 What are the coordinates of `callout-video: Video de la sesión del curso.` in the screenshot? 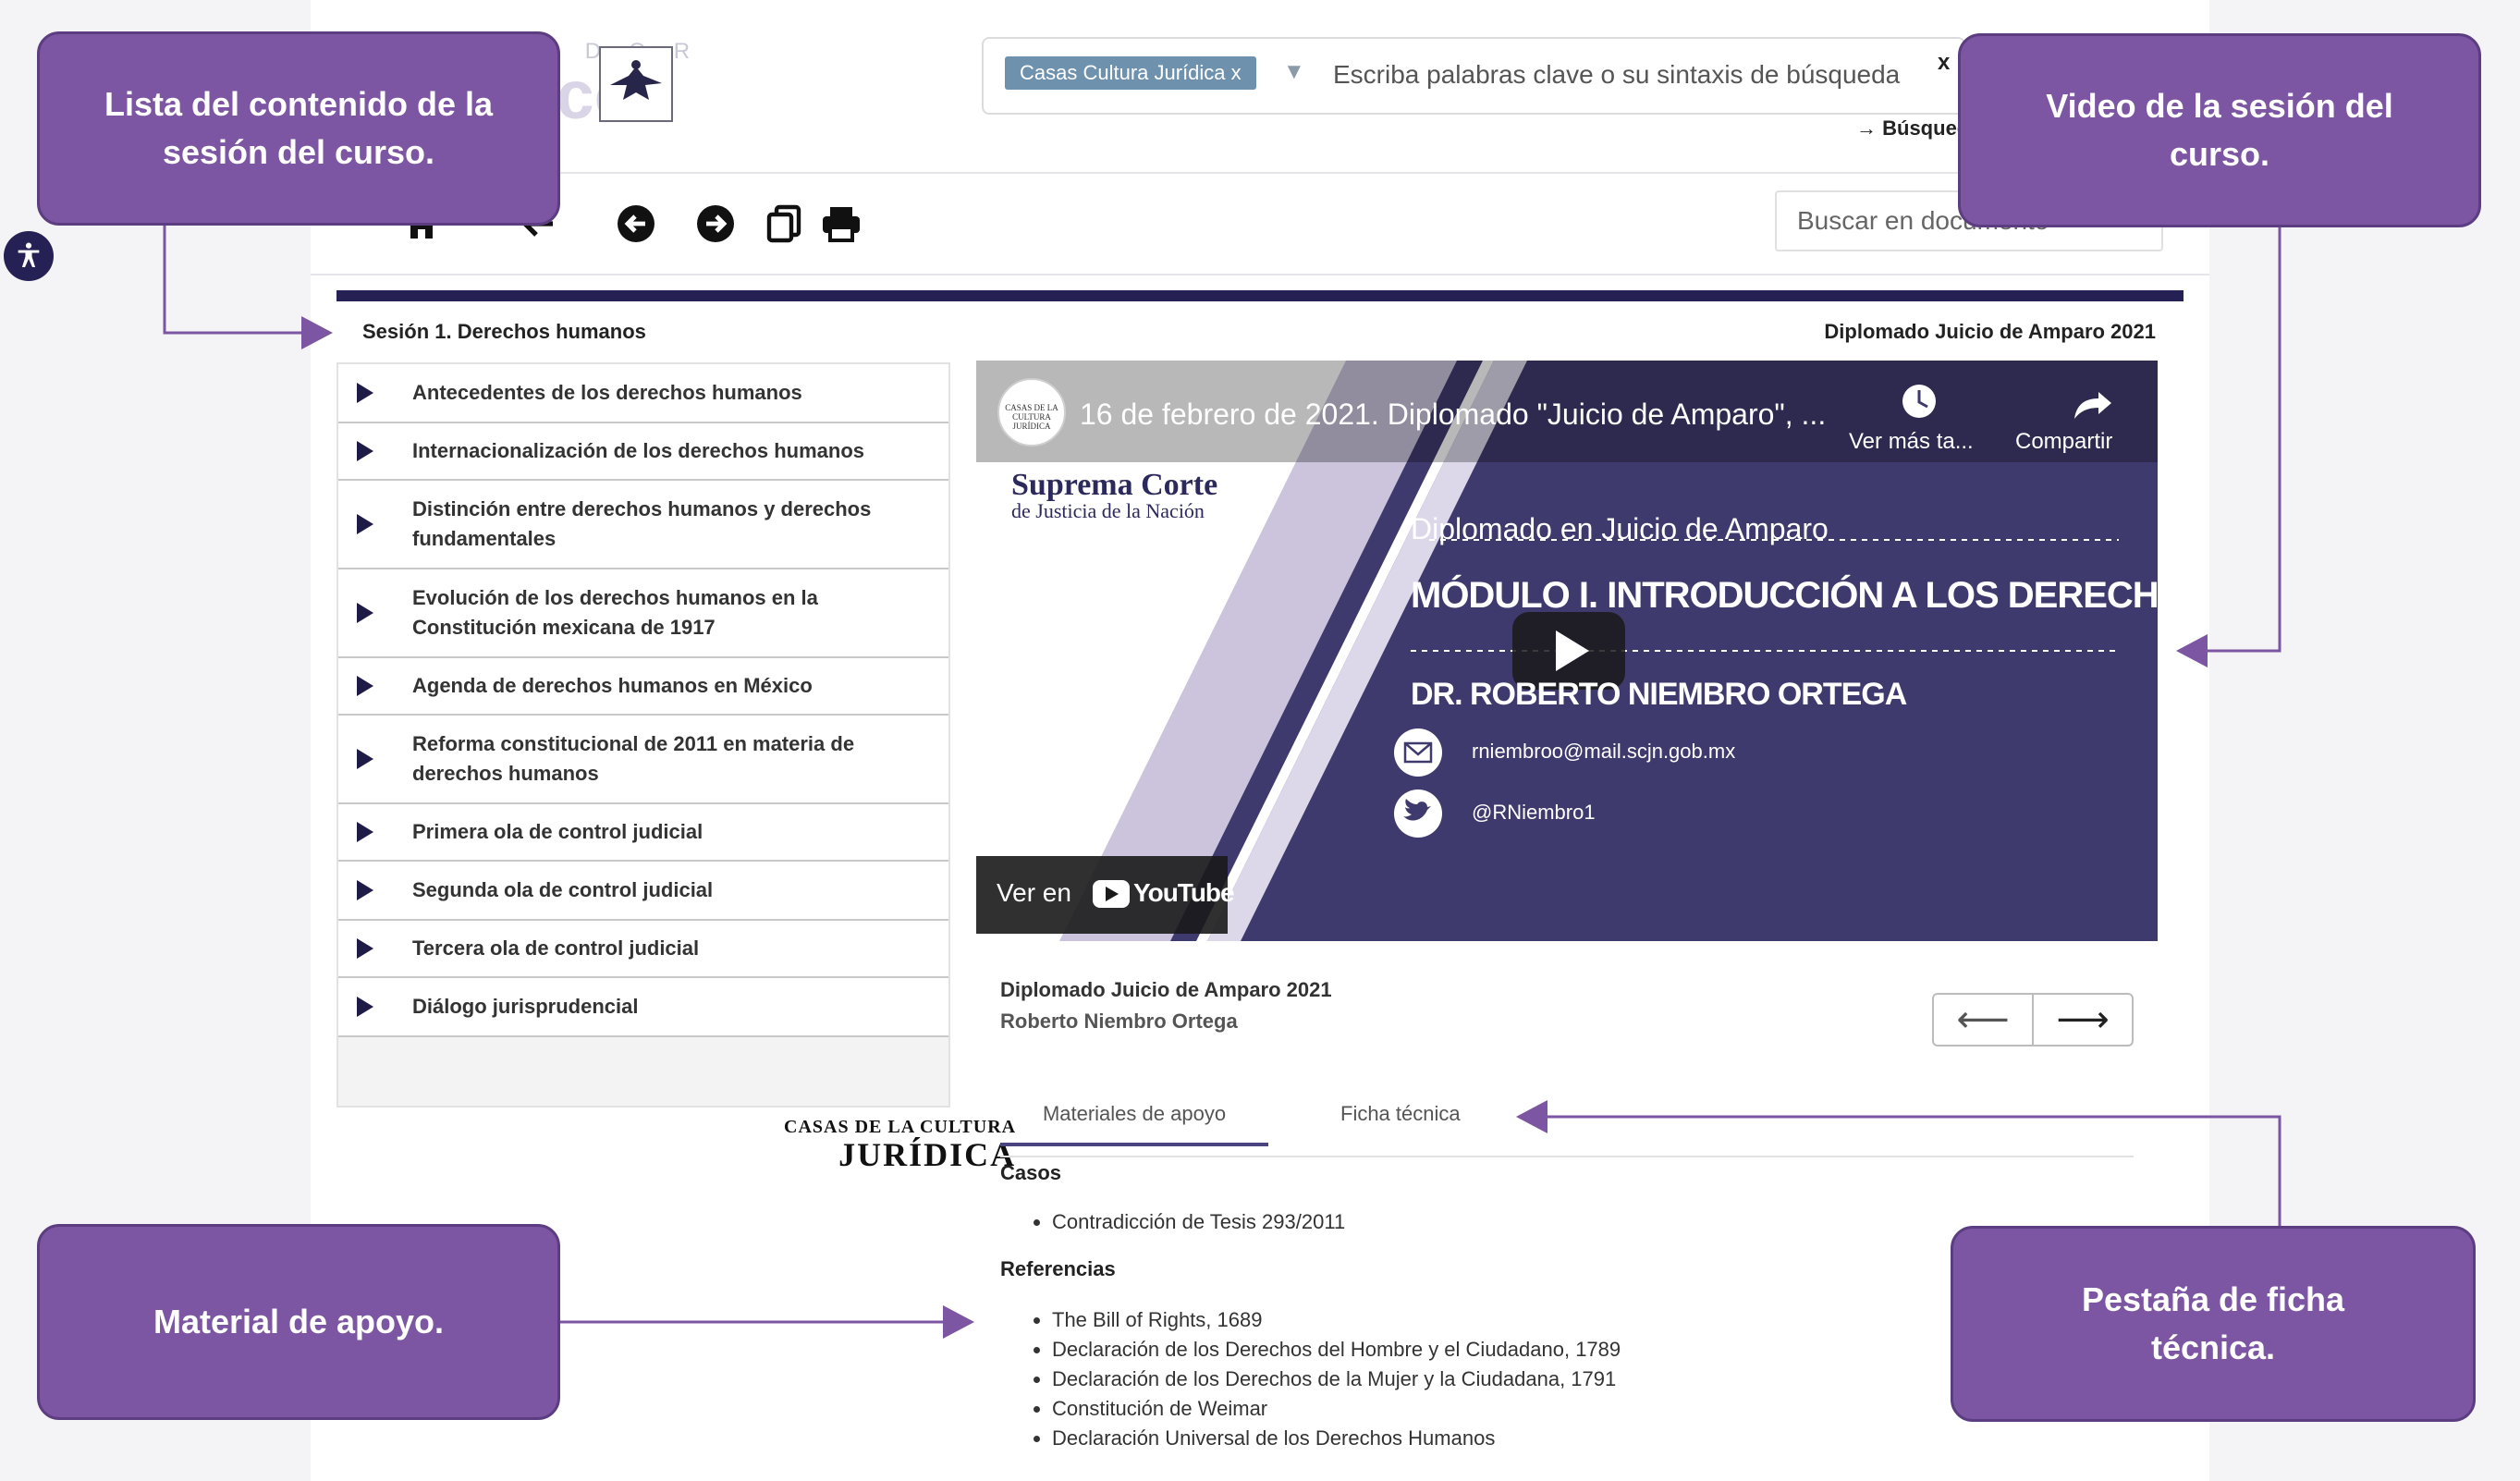 It's located at (2219, 130).